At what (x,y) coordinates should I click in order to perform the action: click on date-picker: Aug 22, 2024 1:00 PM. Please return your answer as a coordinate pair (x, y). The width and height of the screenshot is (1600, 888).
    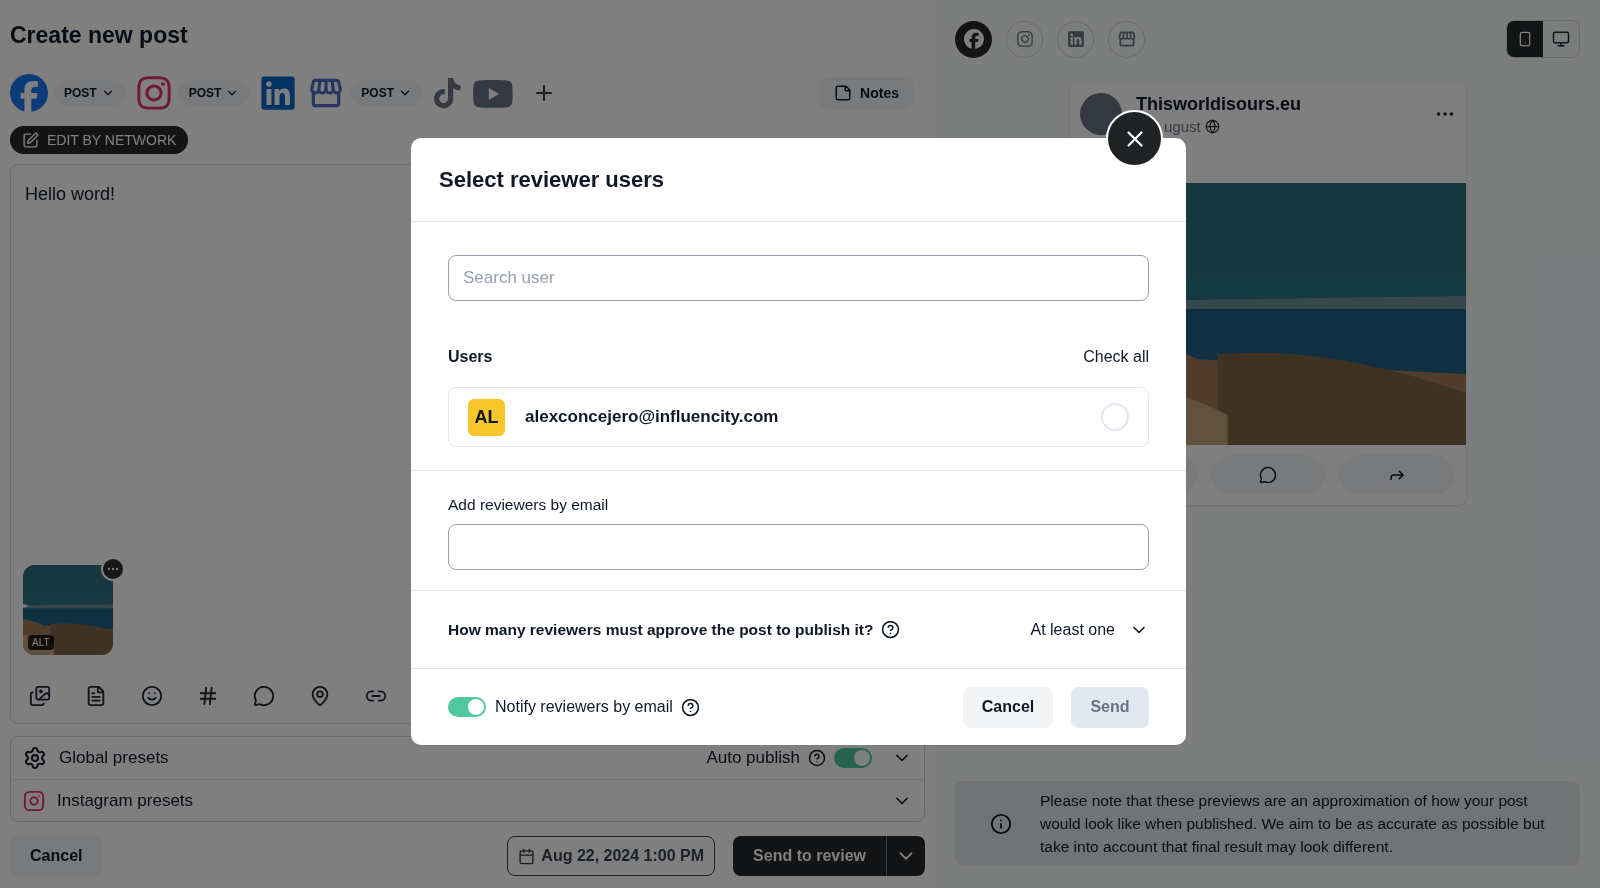
    Looking at the image, I should click on (611, 856).